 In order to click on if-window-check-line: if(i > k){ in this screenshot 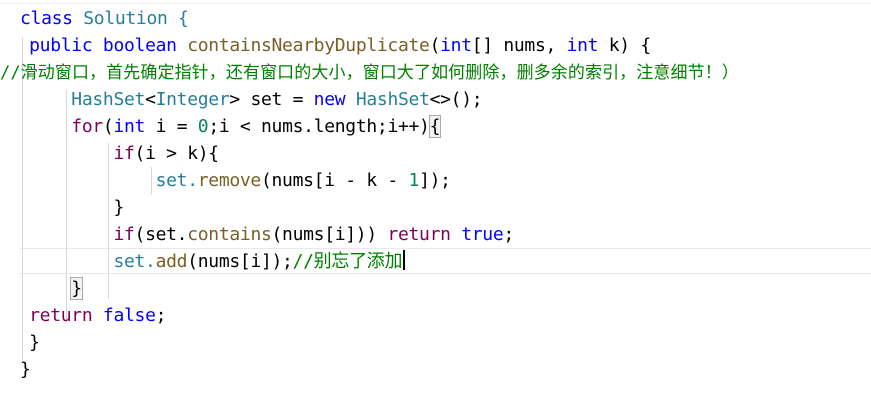, I will do `click(109, 154)`.